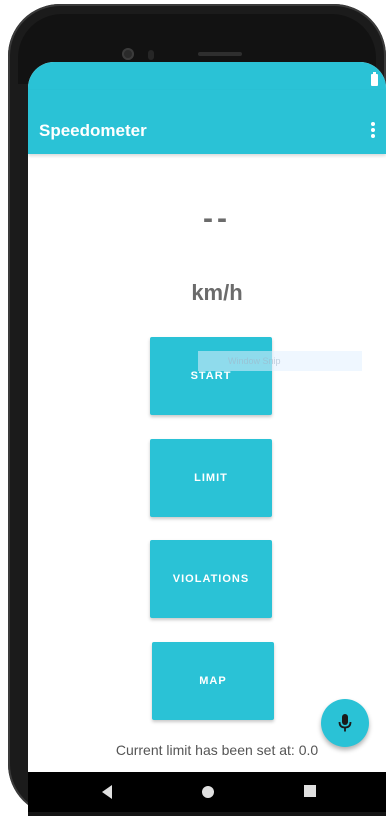 Image resolution: width=388 pixels, height=820 pixels. I want to click on proximity-sensor-icon, so click(151, 55).